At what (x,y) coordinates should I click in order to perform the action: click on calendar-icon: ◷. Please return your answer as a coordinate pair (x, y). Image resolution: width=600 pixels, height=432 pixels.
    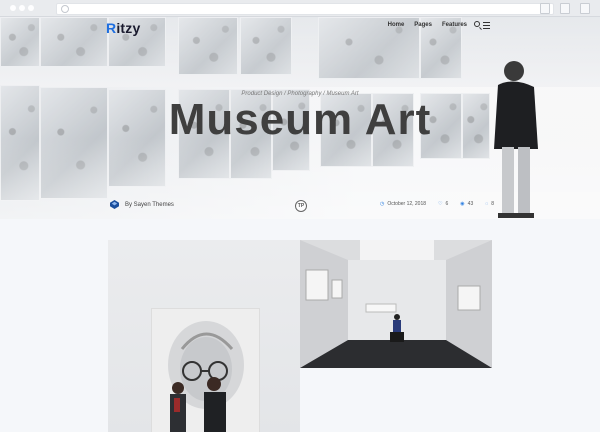
    Looking at the image, I should click on (382, 204).